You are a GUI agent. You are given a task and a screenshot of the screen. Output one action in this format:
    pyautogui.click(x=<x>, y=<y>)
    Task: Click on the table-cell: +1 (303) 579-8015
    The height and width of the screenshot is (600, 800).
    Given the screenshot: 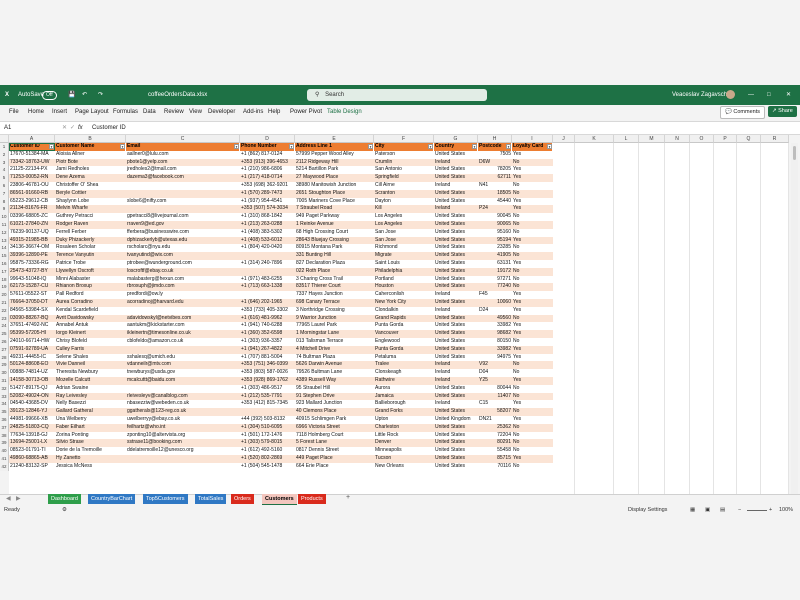 What is the action you would take?
    pyautogui.click(x=267, y=443)
    